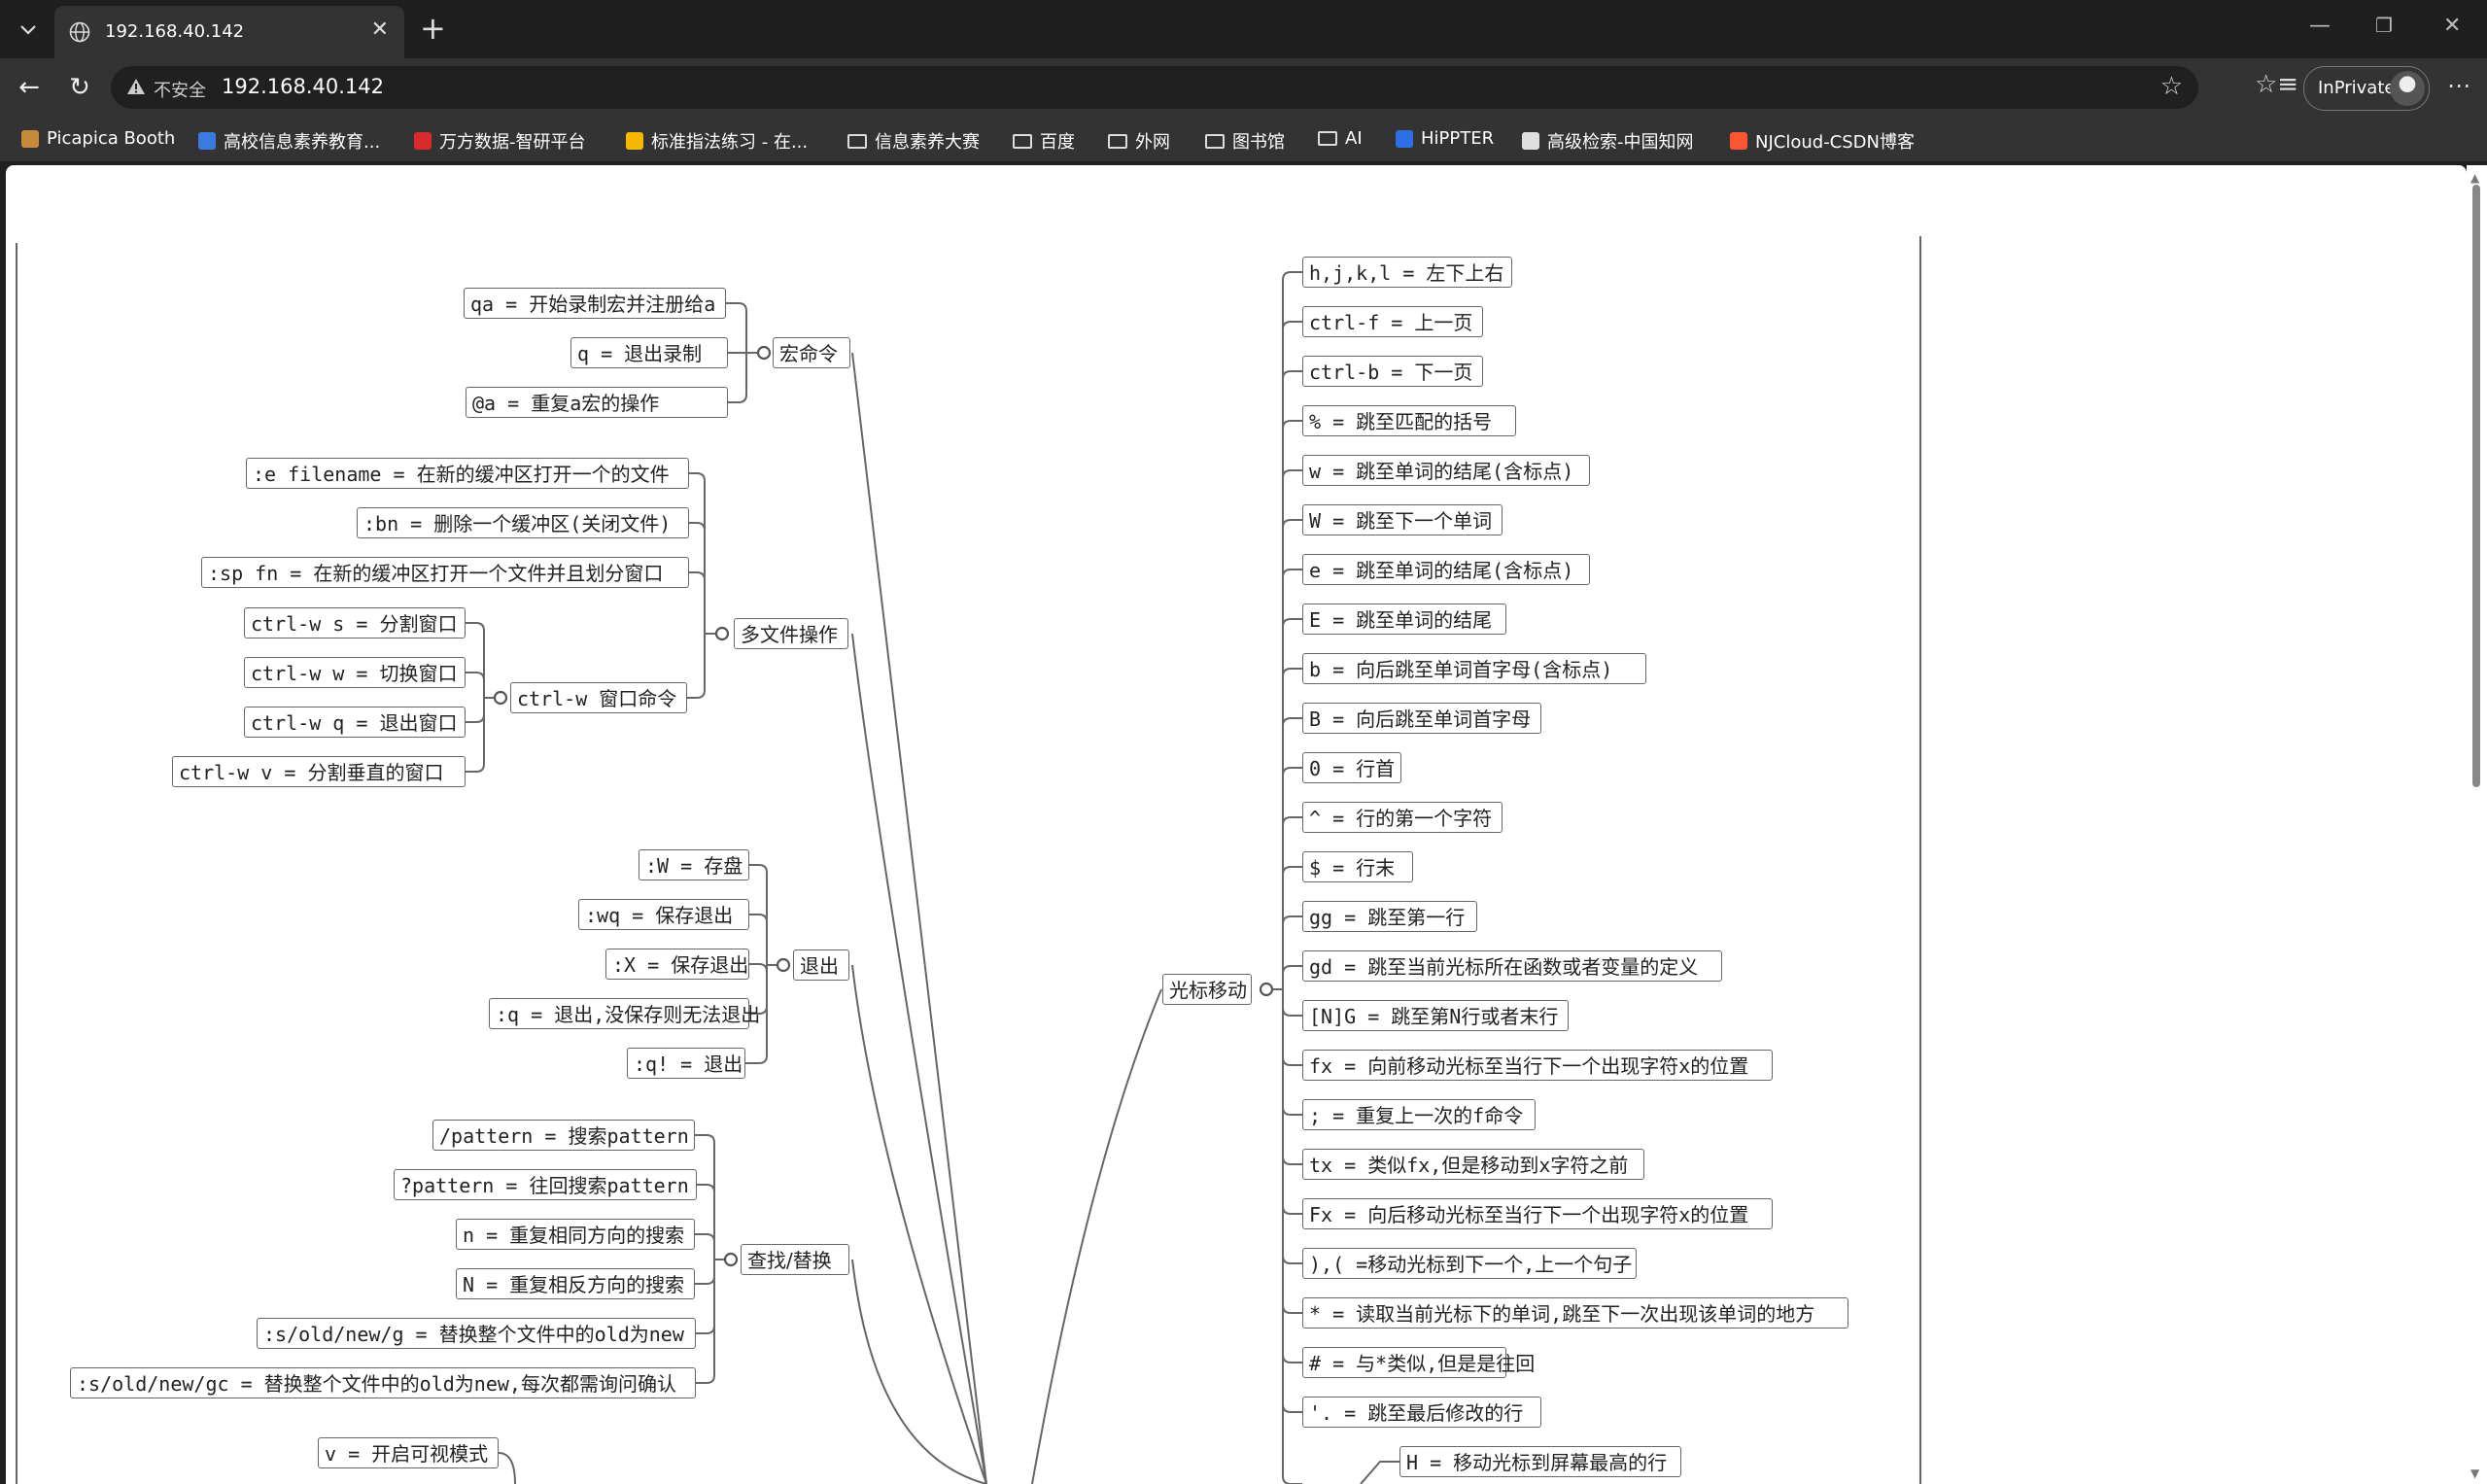  Describe the element at coordinates (1403, 817) in the screenshot. I see `cursor-item: ^ = 行的第一个字符` at that location.